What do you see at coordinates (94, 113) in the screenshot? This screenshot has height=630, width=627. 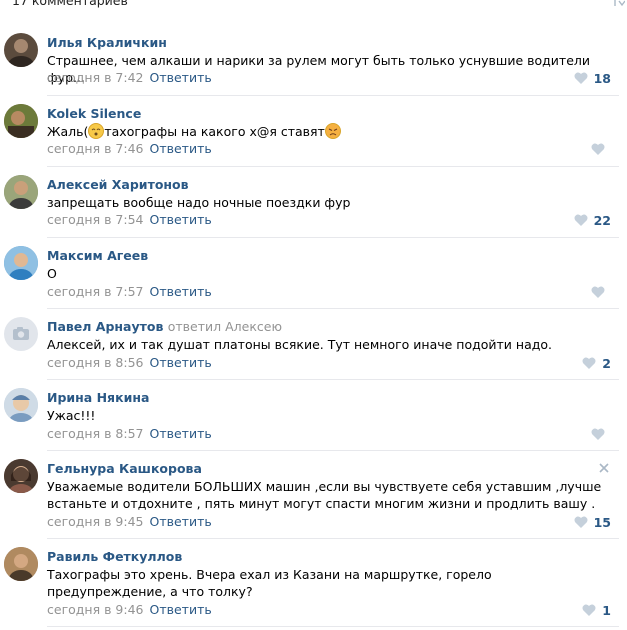 I see `comment-author: Kolek Silence` at bounding box center [94, 113].